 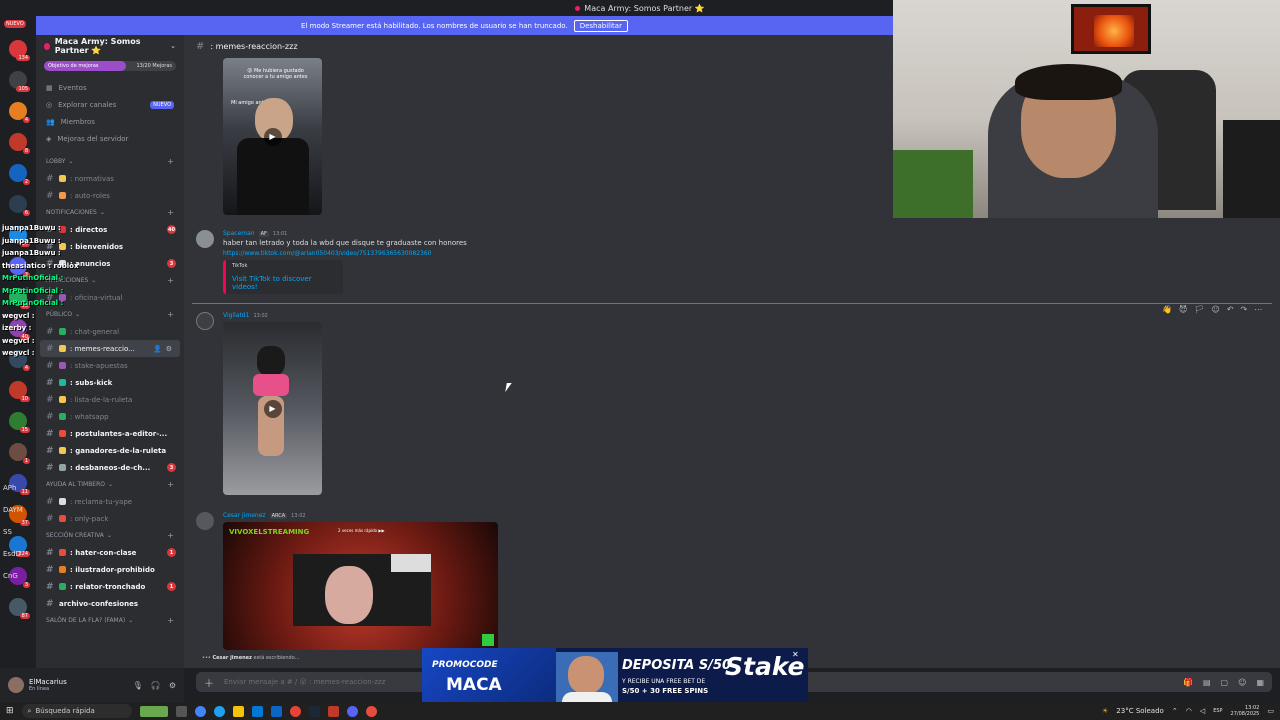 What do you see at coordinates (19, 608) in the screenshot?
I see `server-icon: 87` at bounding box center [19, 608].